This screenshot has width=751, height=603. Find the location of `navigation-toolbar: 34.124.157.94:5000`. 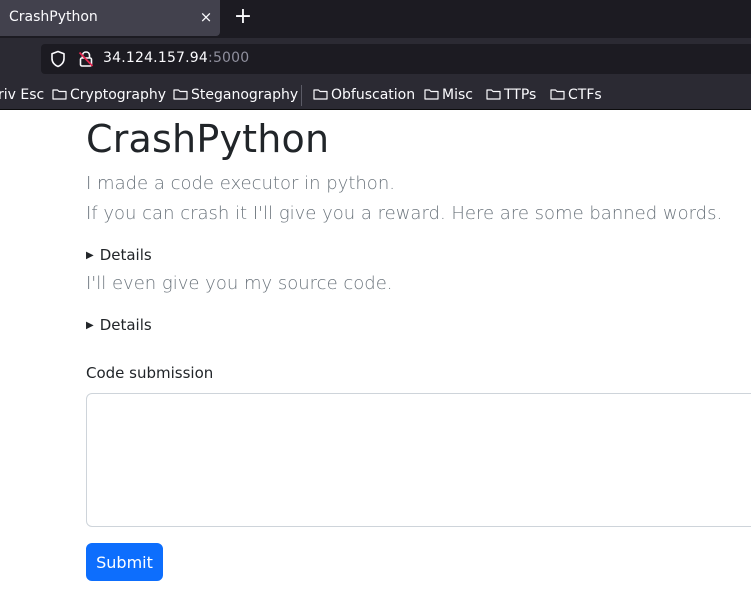

navigation-toolbar: 34.124.157.94:5000 is located at coordinates (375, 59).